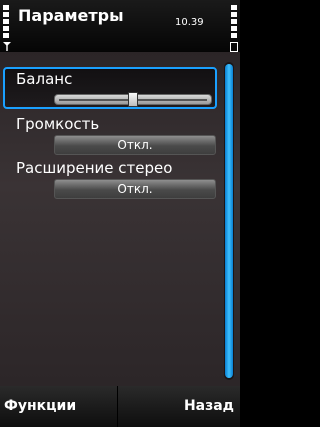 The image size is (320, 427). Describe the element at coordinates (44, 79) in the screenshot. I see `balance-label: Баланс` at that location.